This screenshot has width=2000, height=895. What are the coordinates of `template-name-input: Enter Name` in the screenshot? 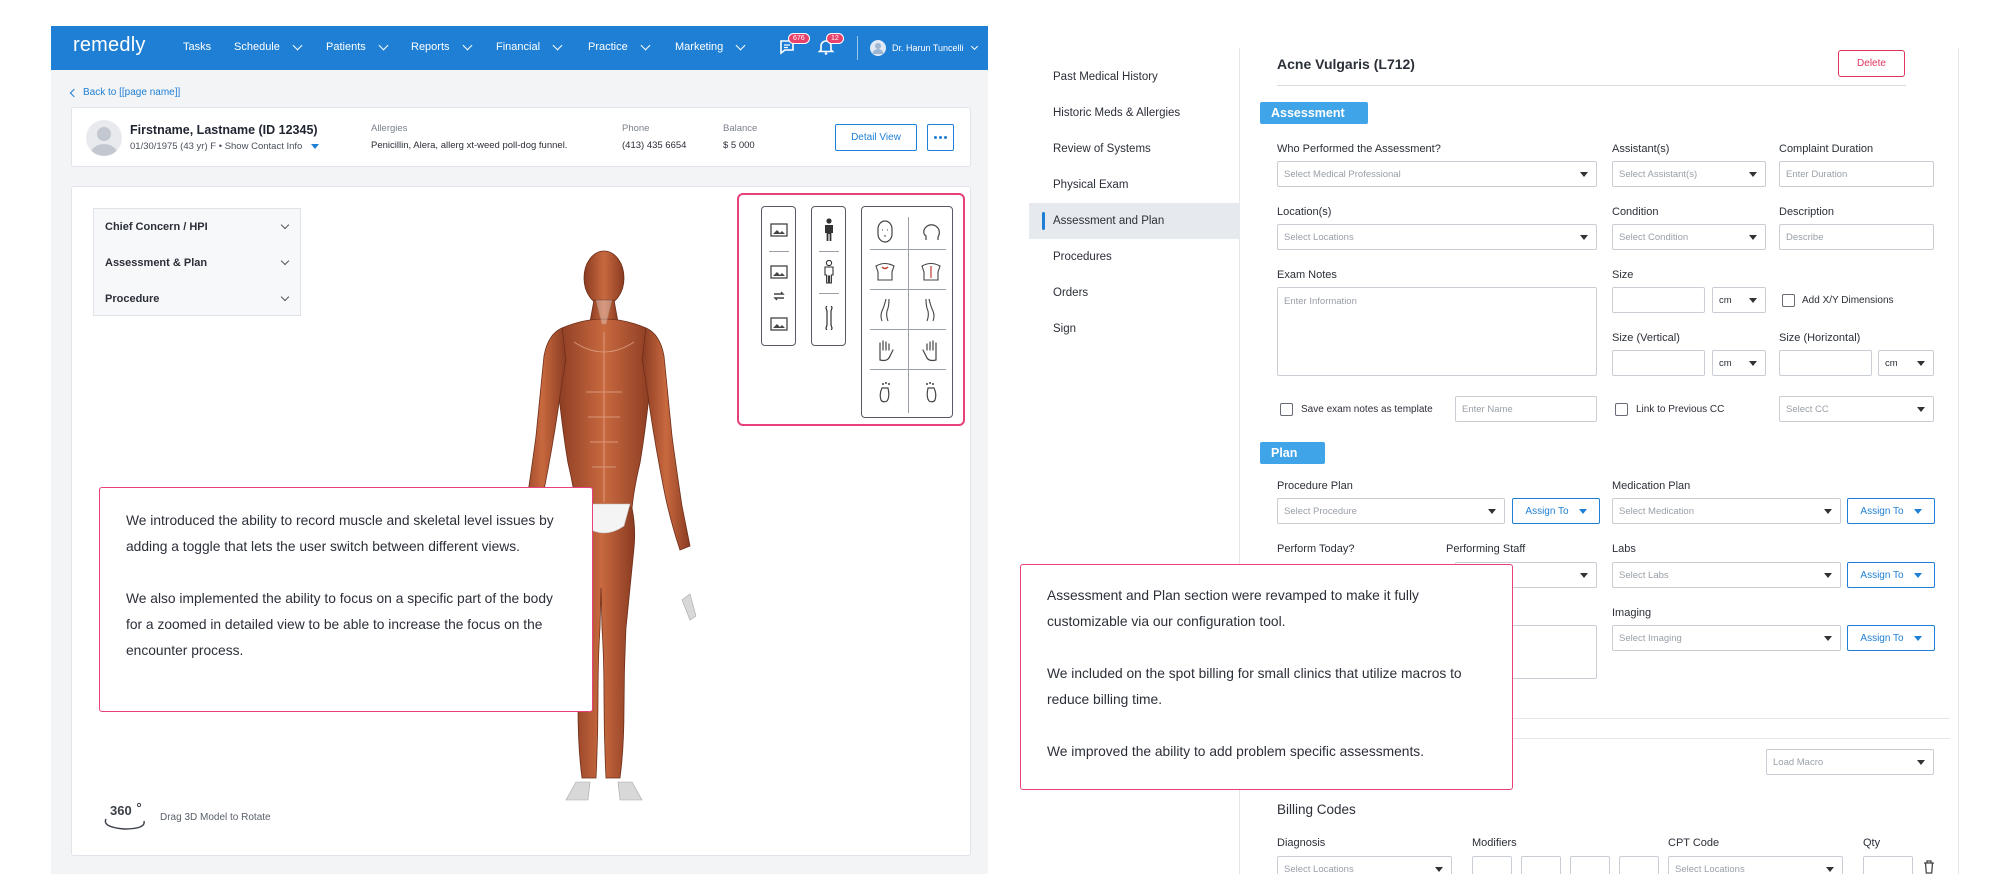 It's located at (1526, 409).